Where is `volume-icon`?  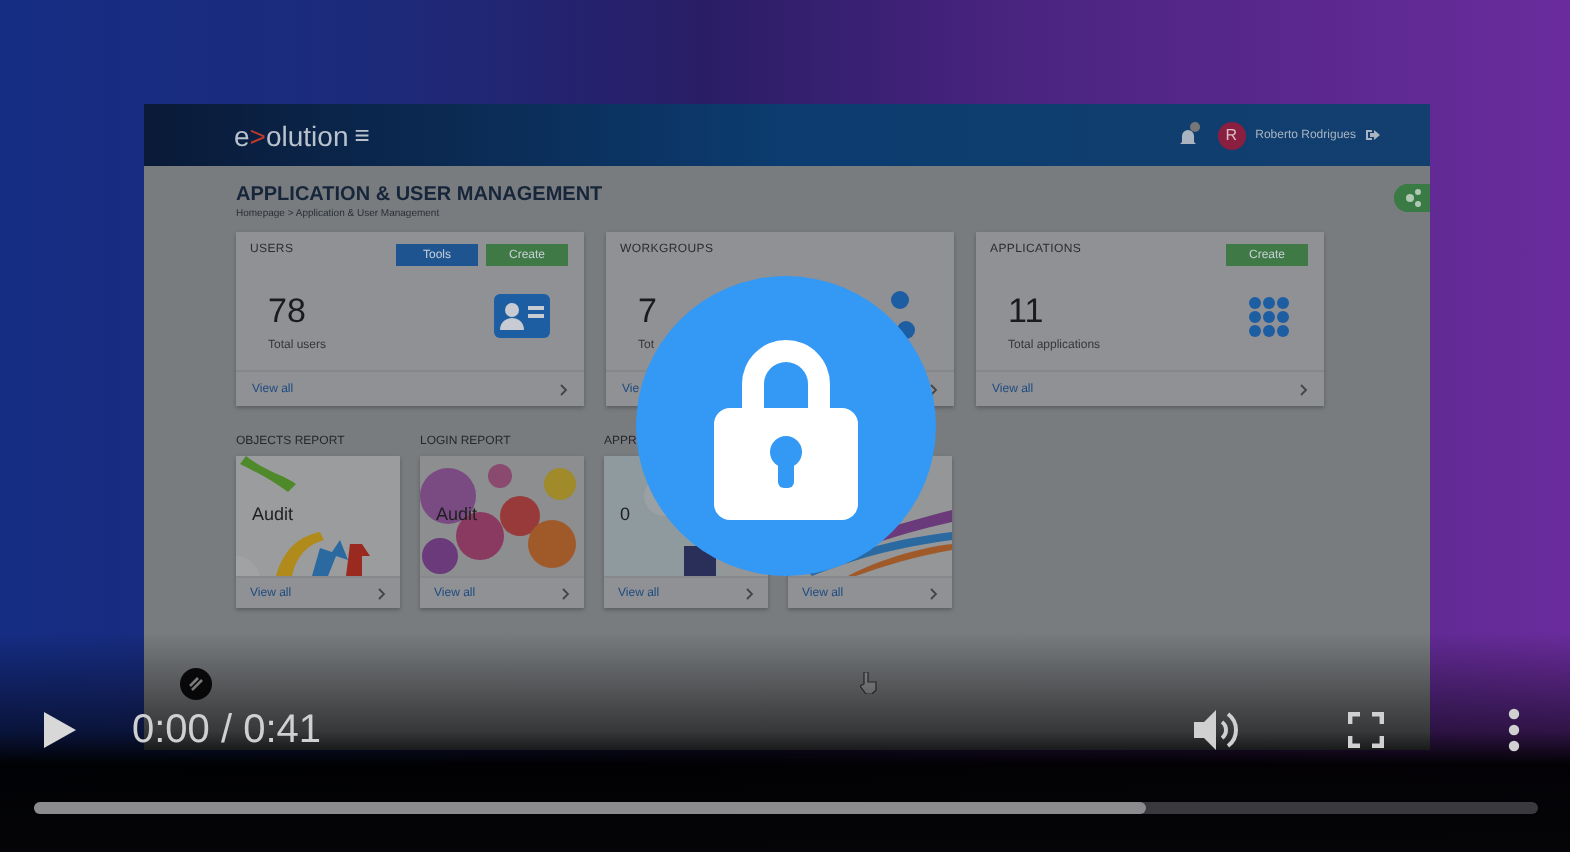 volume-icon is located at coordinates (1218, 730).